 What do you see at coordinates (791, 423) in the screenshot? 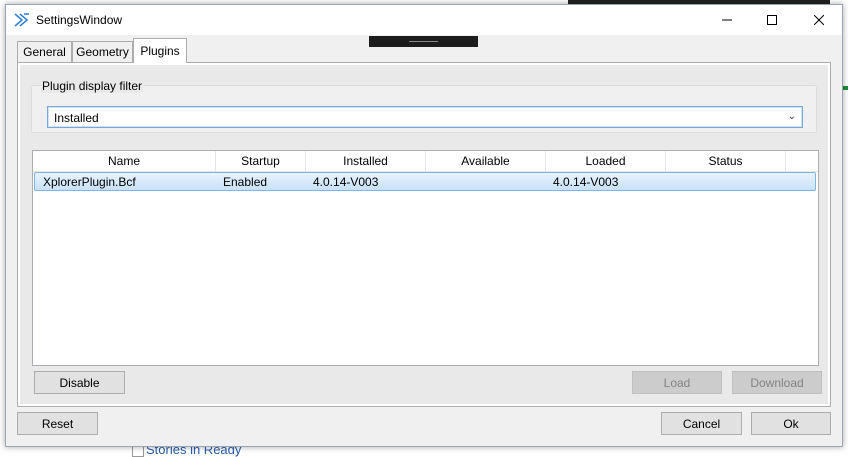
I see `ok-button: Ok` at bounding box center [791, 423].